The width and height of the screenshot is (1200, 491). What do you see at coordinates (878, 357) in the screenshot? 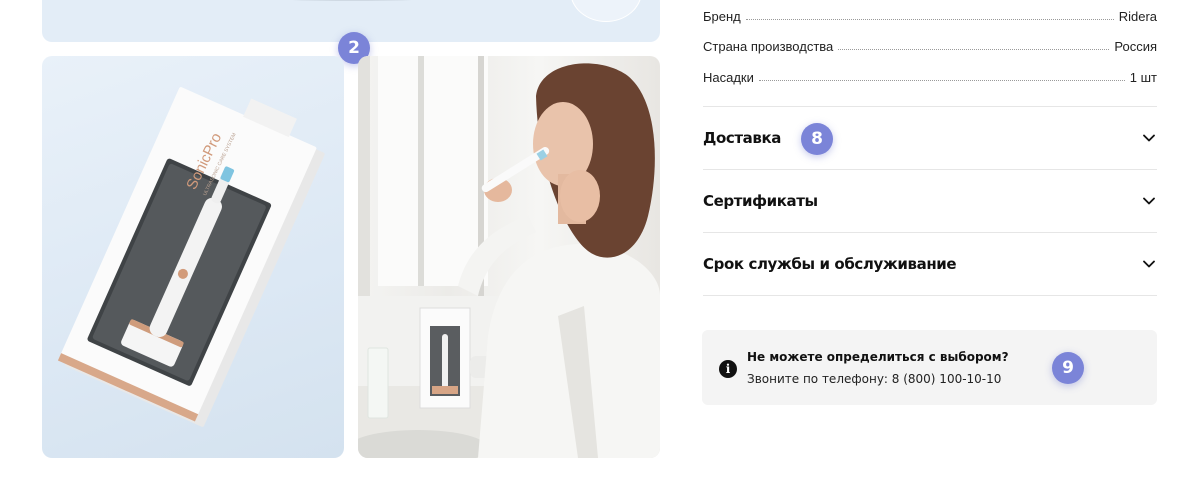
I see `help-title: Не можете определиться с выбором?` at bounding box center [878, 357].